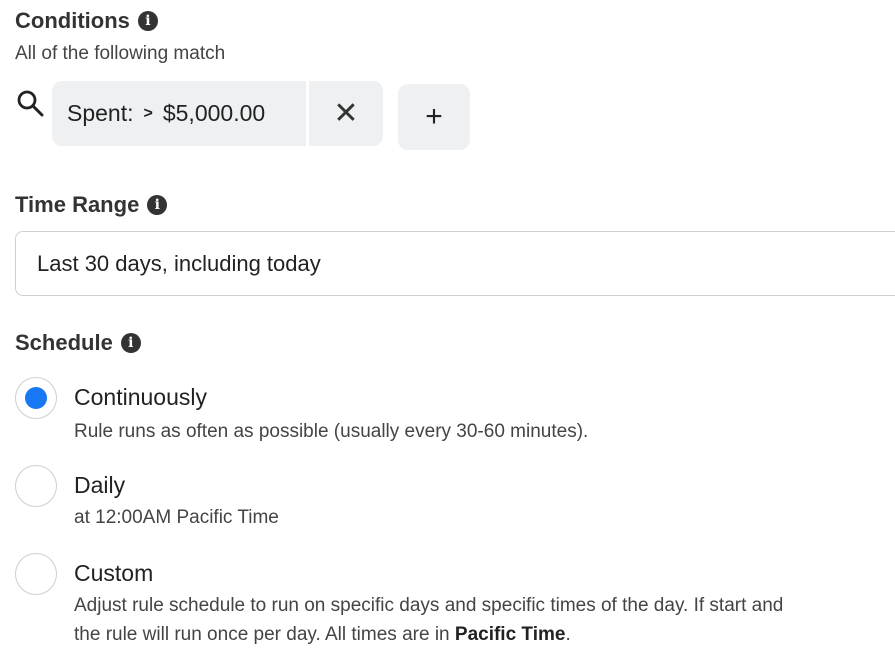  I want to click on radio-continuously, so click(36, 398).